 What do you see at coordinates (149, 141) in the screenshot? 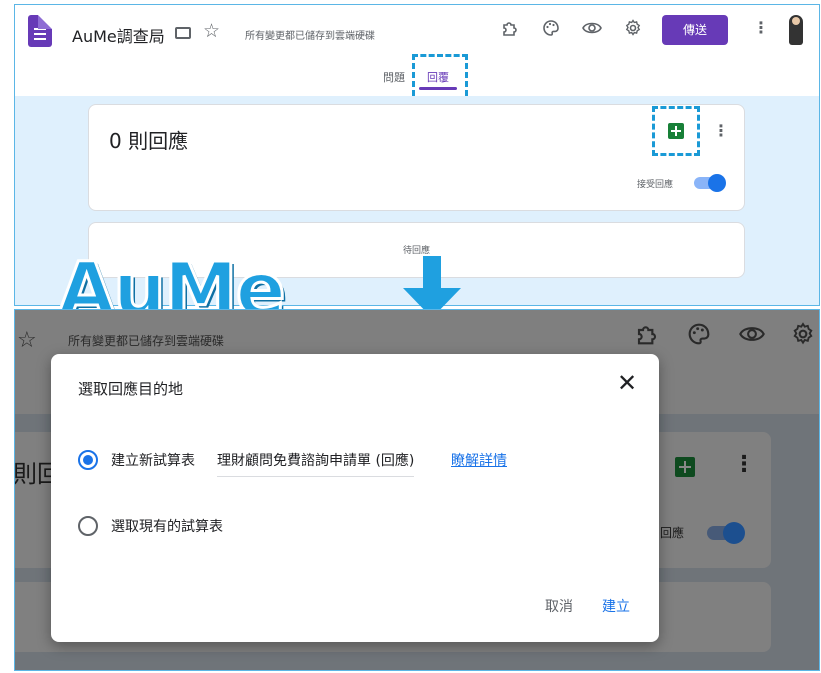
I see `response-count: 0 則回應` at bounding box center [149, 141].